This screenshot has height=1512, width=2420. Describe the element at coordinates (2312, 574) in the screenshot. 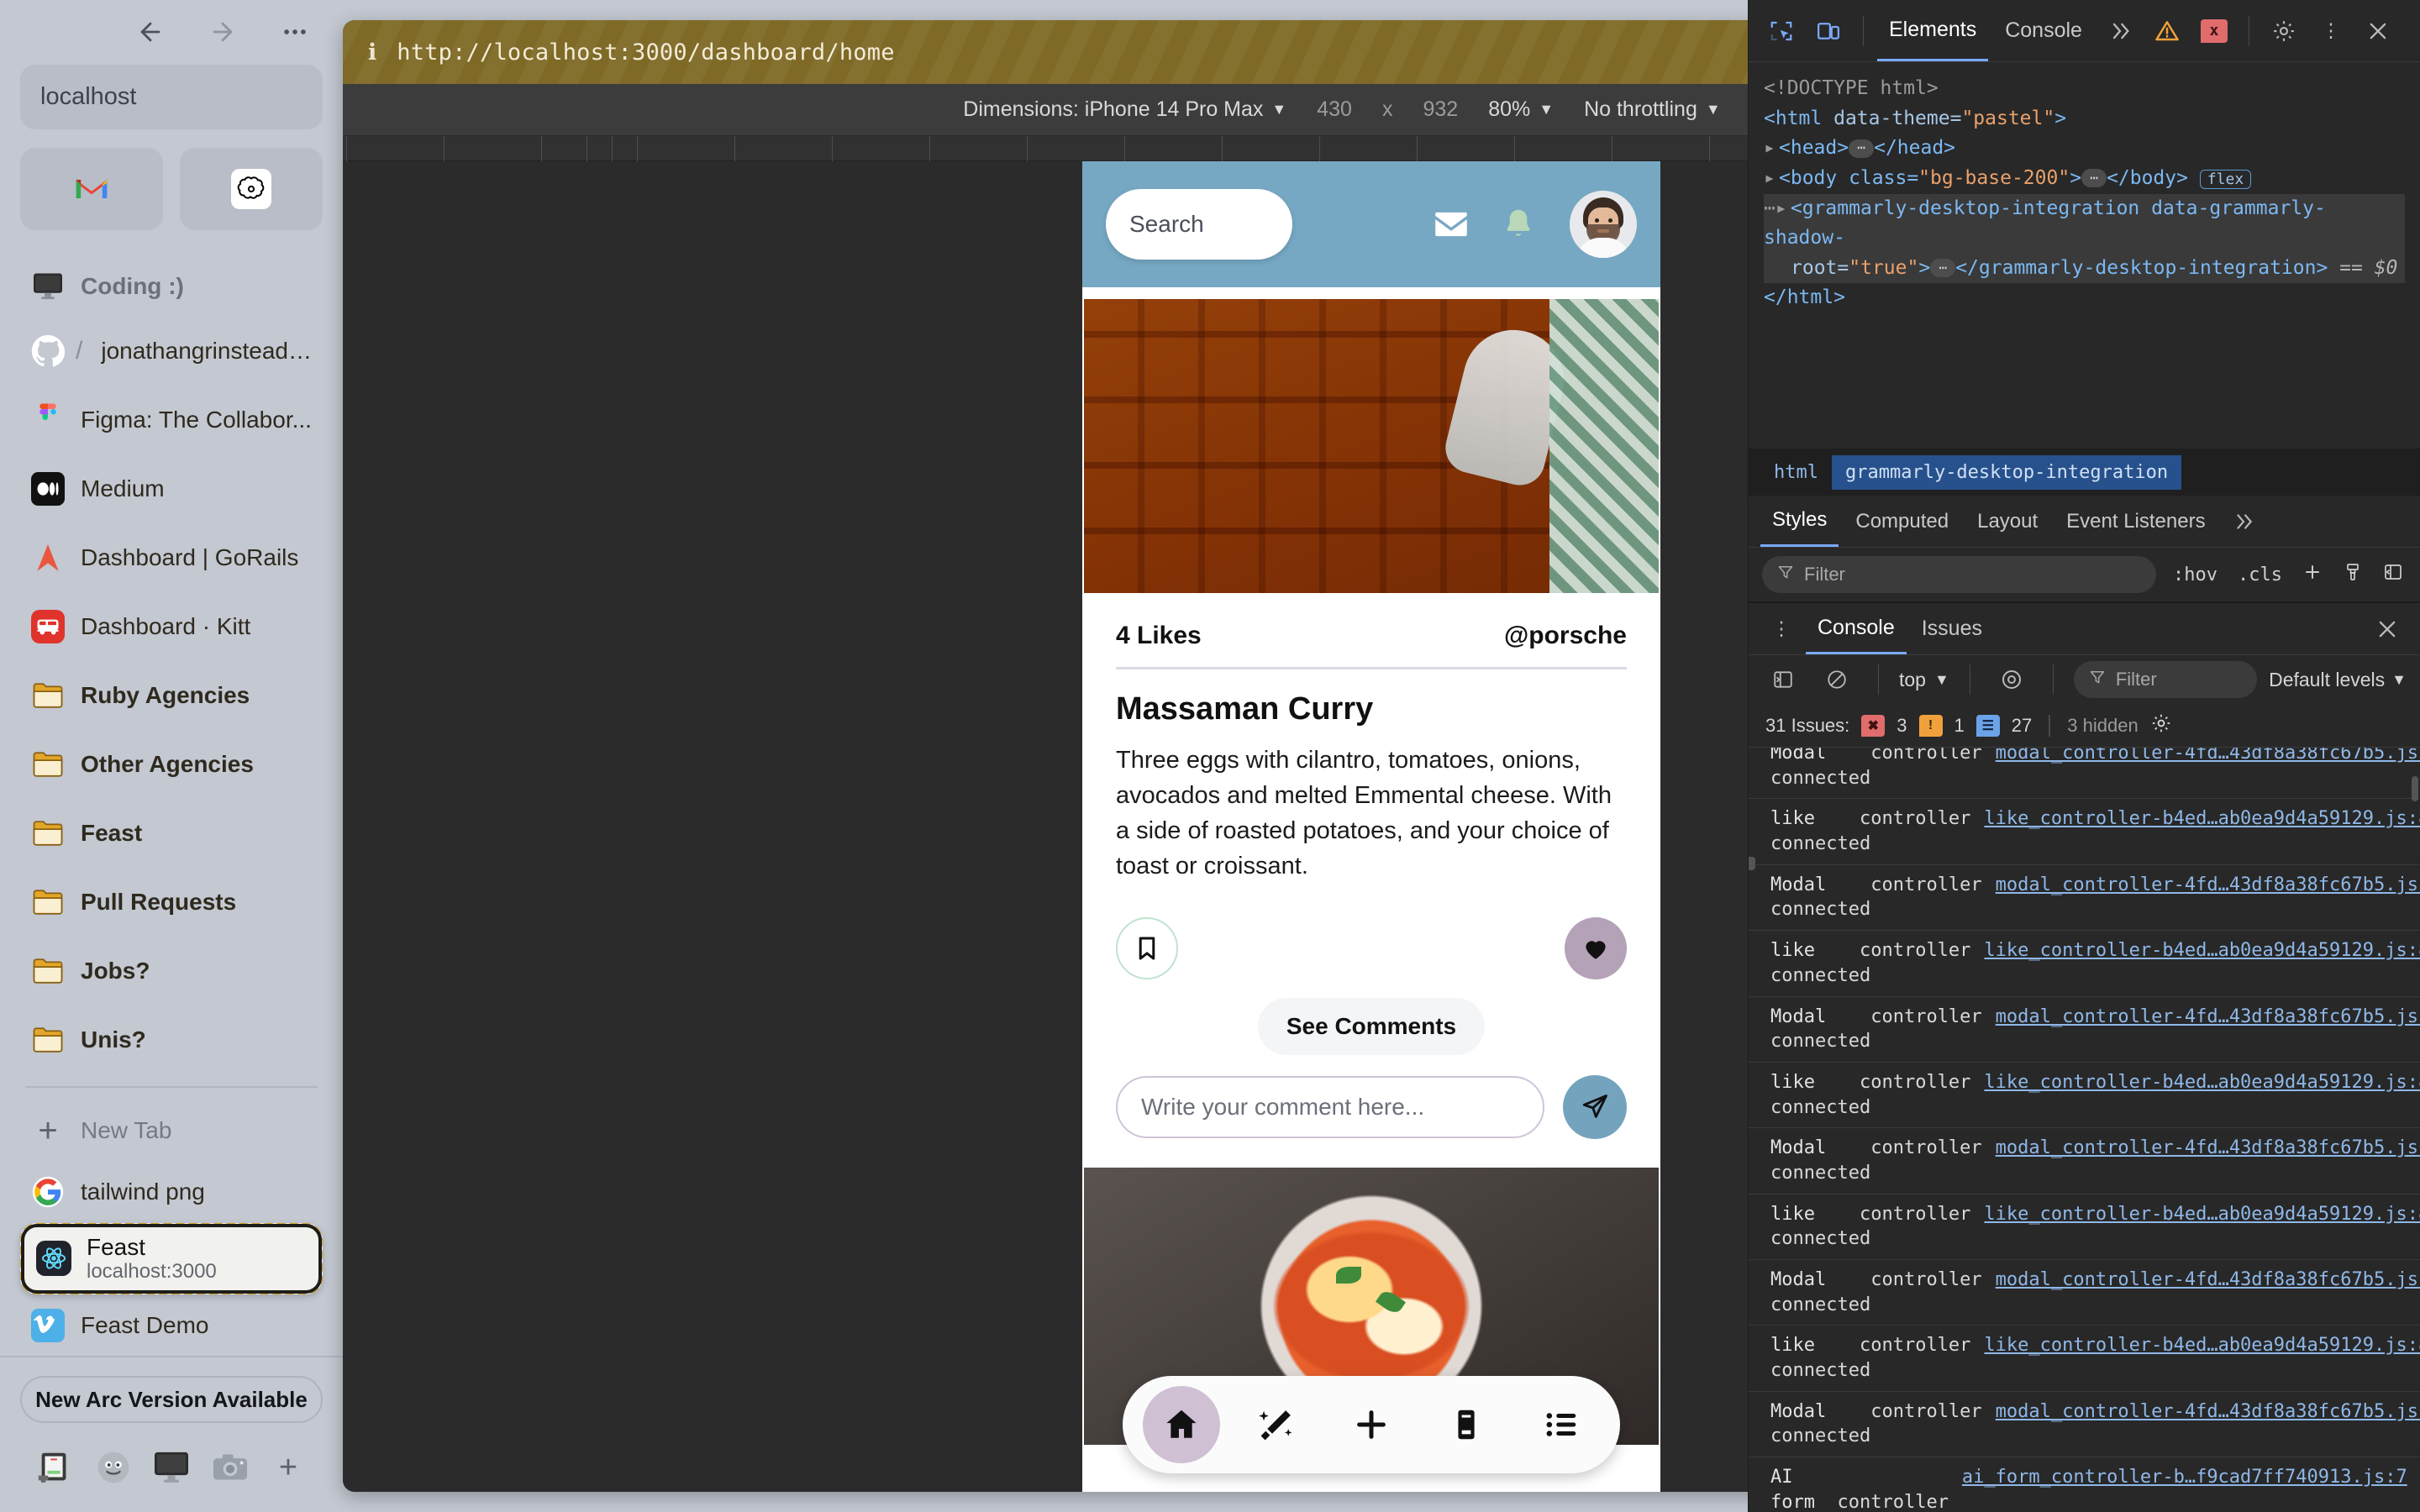

I see `plus-icon` at that location.